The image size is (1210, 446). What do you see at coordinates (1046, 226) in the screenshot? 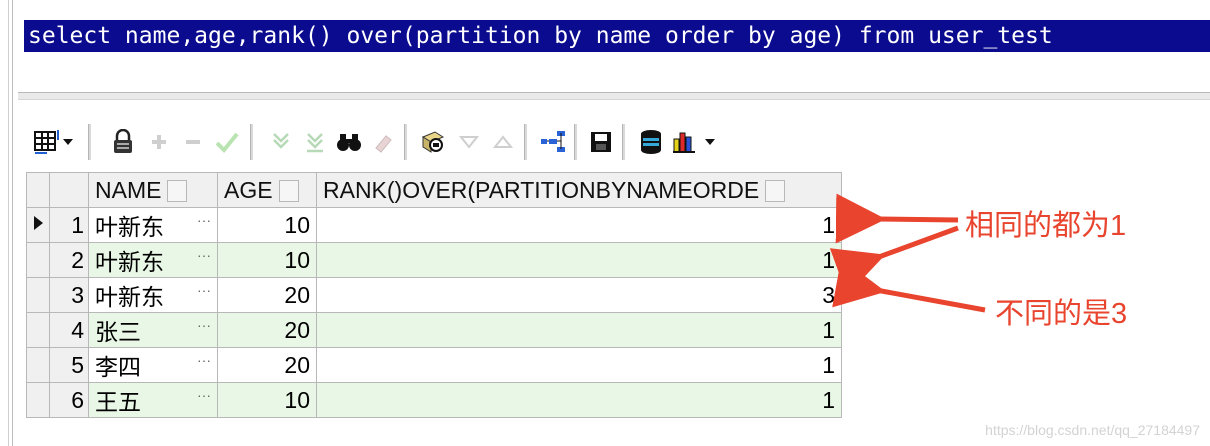
I see `annotation-same: 相同的都为1` at bounding box center [1046, 226].